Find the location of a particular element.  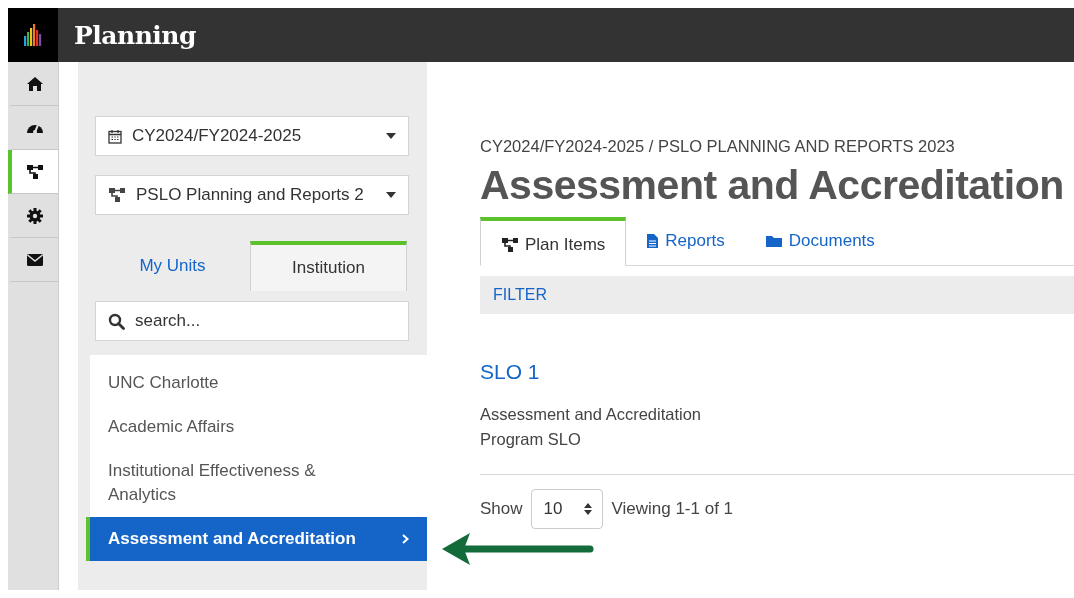

logo-icon is located at coordinates (33, 35).